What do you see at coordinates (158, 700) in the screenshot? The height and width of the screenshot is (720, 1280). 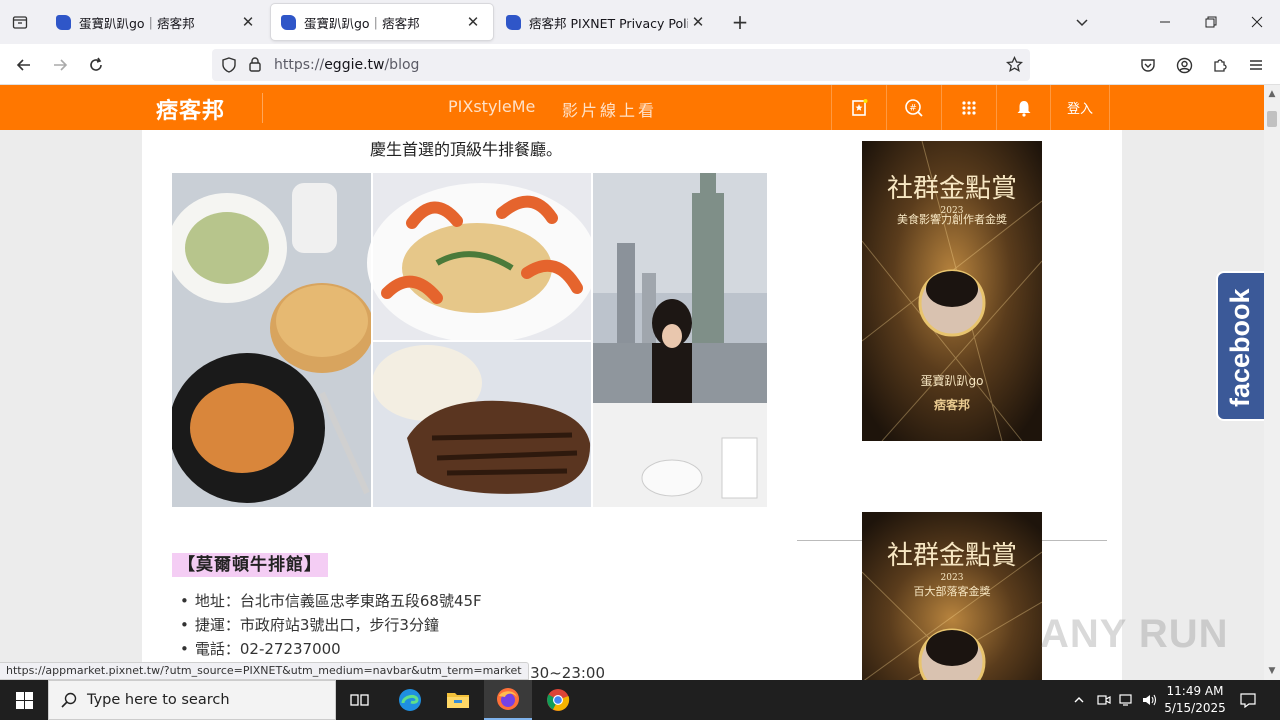 I see `search-placeholder: Type here to search` at bounding box center [158, 700].